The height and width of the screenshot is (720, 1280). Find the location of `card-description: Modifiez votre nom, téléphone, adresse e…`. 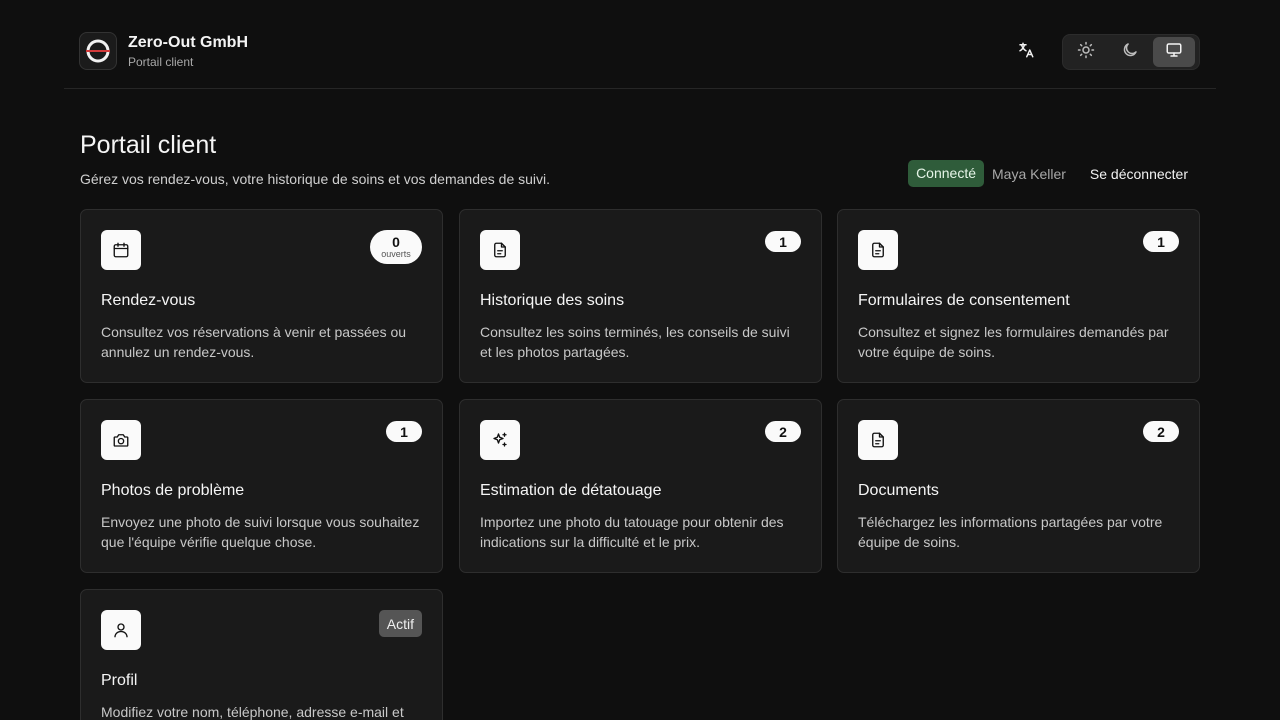

card-description: Modifiez votre nom, téléphone, adresse e… is located at coordinates (252, 712).